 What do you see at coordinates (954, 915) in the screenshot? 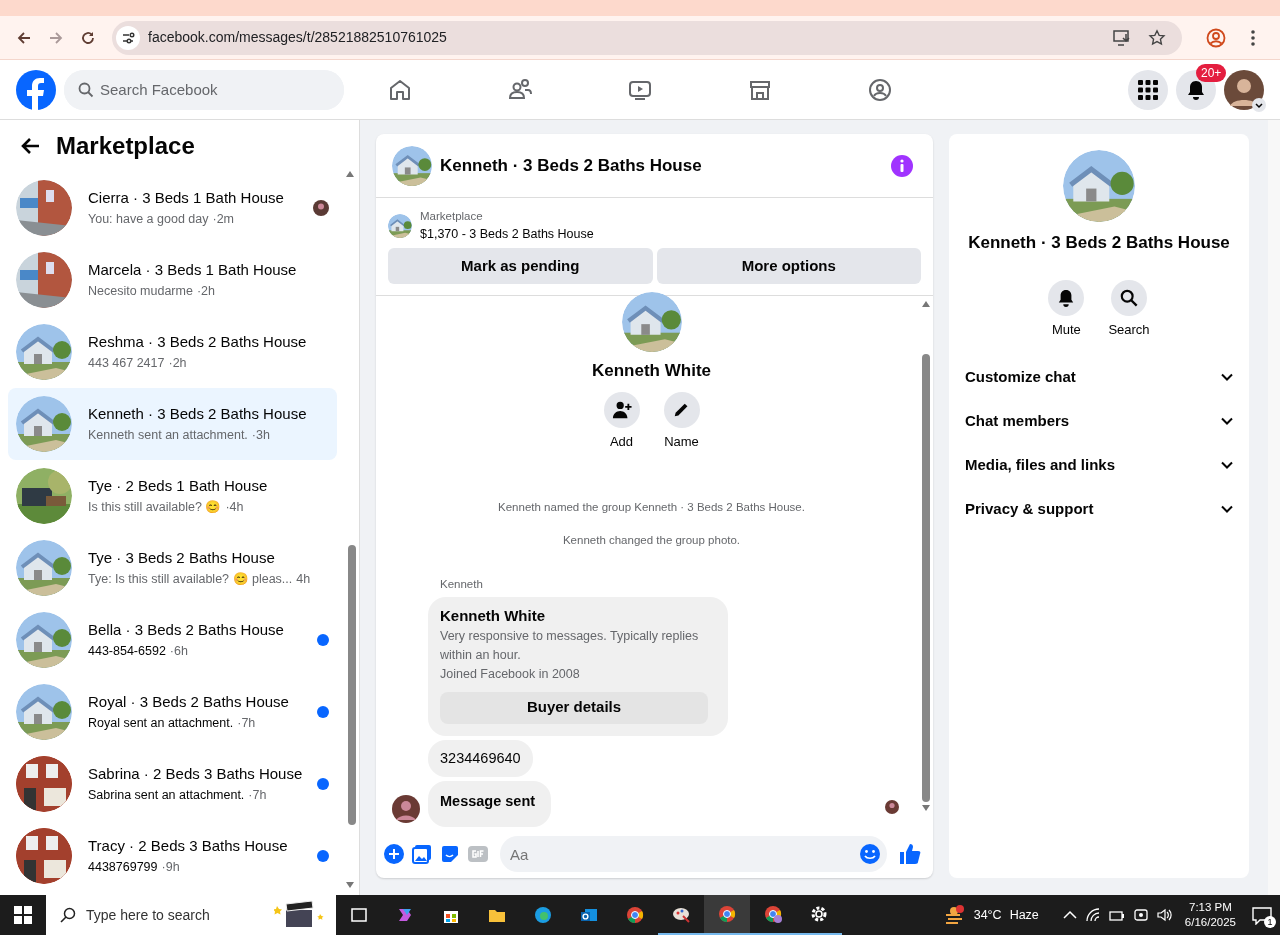
I see `weather-icon` at bounding box center [954, 915].